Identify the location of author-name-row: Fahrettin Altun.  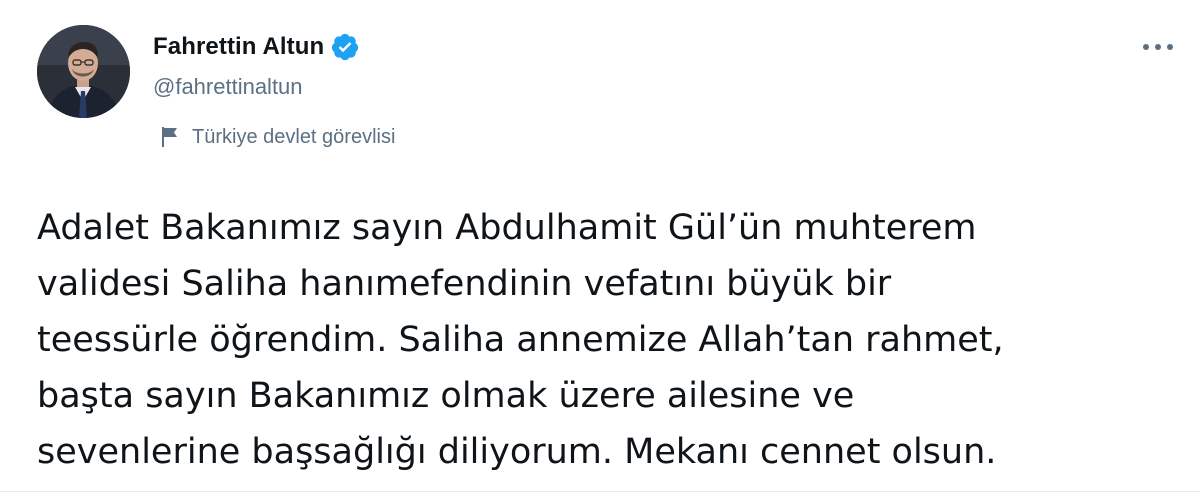
(256, 47).